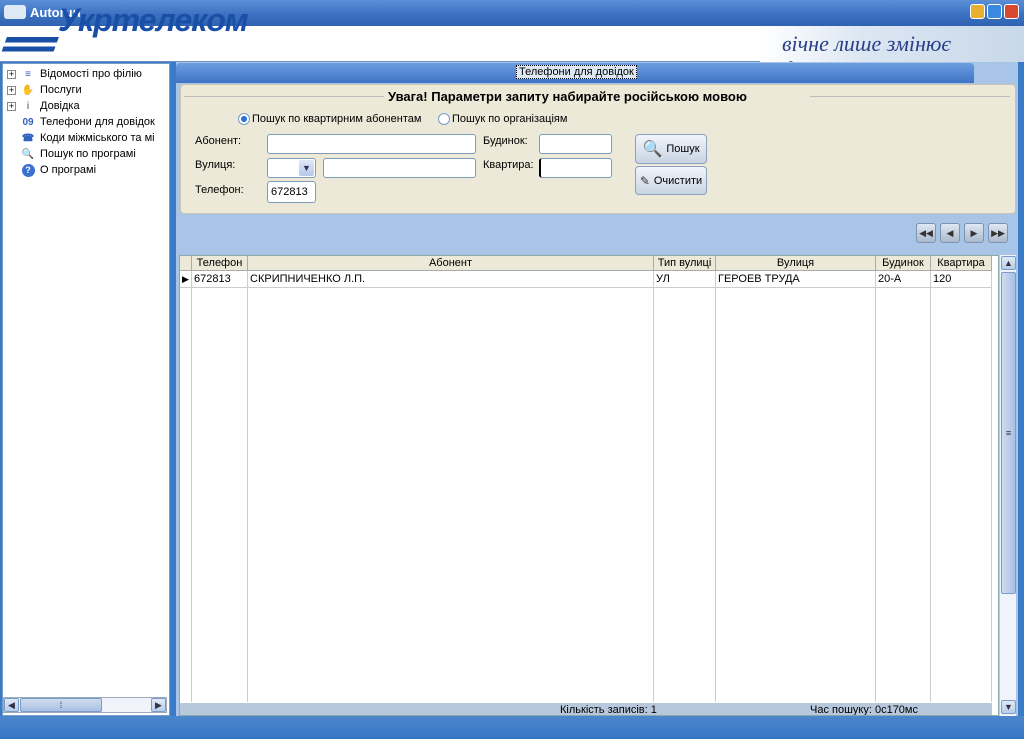 This screenshot has height=739, width=1024. Describe the element at coordinates (28, 122) in the screenshot. I see `09-icon: 09` at that location.